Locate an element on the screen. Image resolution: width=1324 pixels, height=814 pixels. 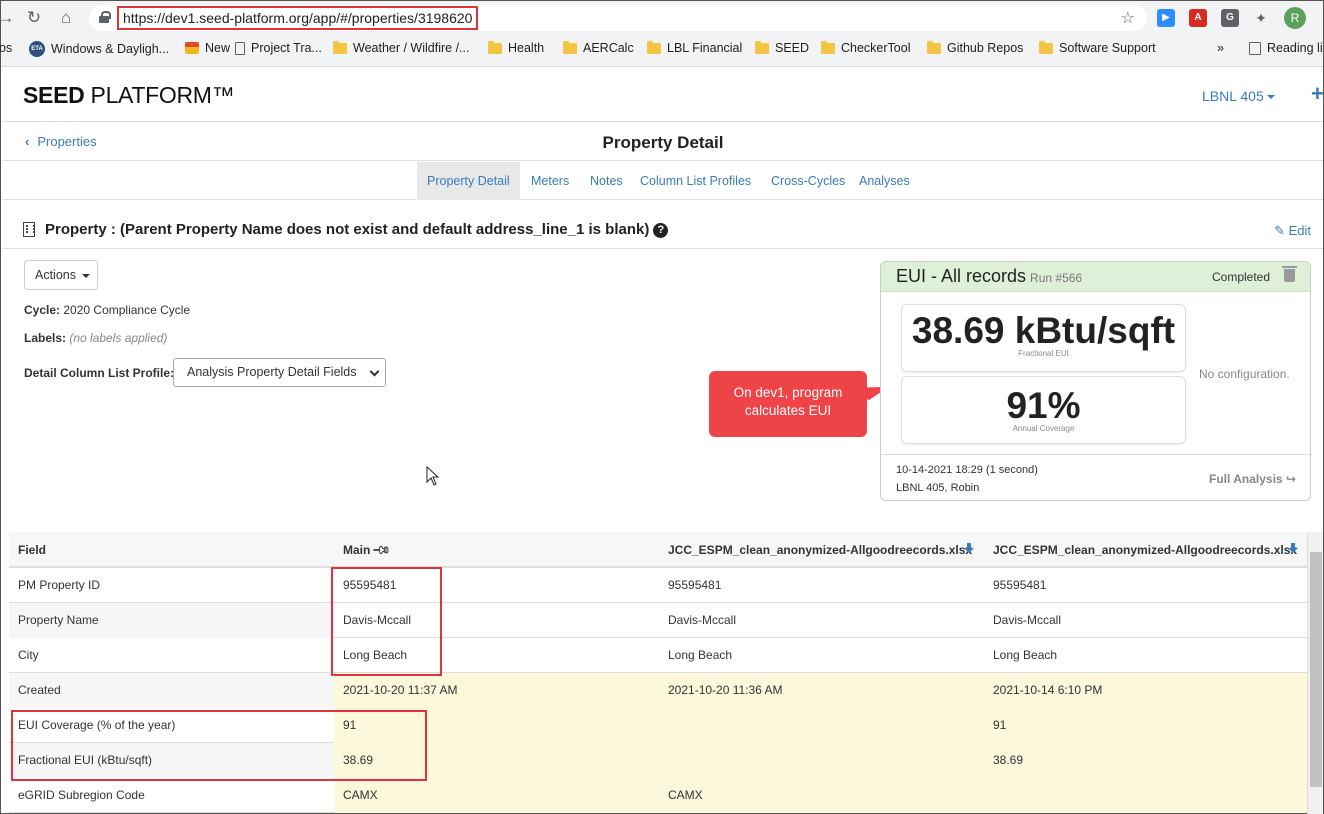
header-field: Field is located at coordinates (32, 550).